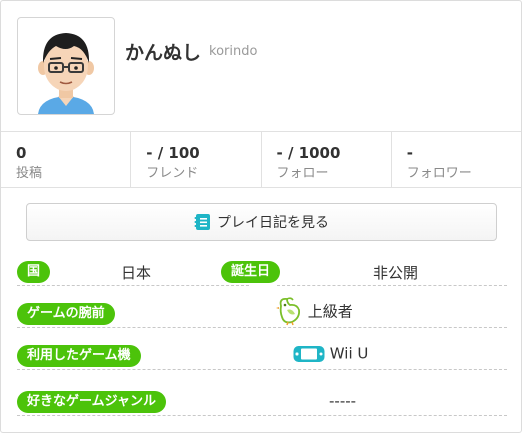 The image size is (522, 433). What do you see at coordinates (29, 173) in the screenshot?
I see `stat-label: 投稿` at bounding box center [29, 173].